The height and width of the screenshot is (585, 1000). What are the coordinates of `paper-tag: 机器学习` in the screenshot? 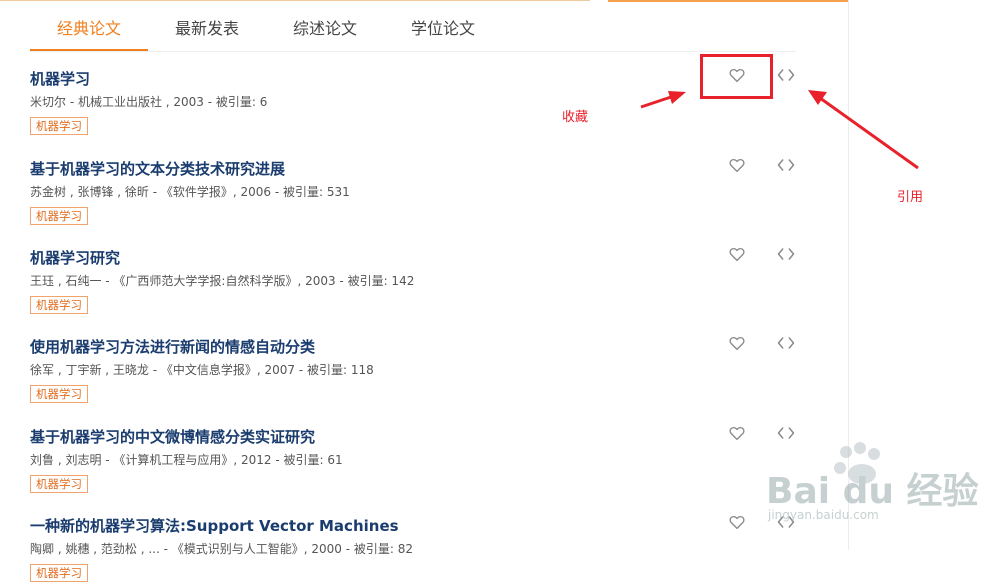 It's located at (59, 573).